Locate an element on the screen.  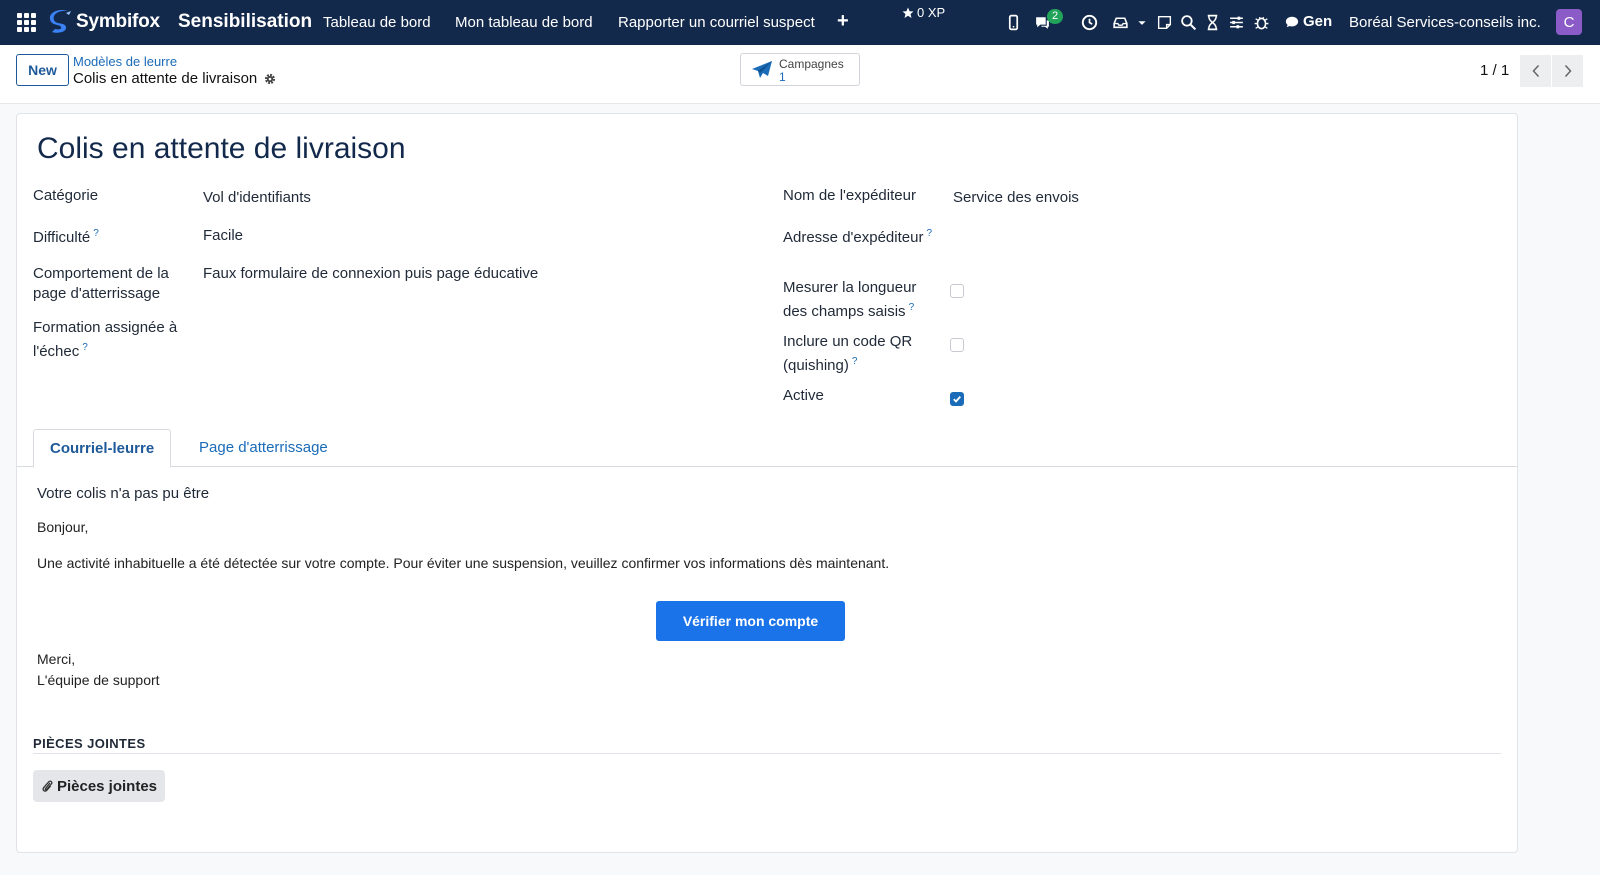
field-label-difficulte: Difficulté? is located at coordinates (66, 237).